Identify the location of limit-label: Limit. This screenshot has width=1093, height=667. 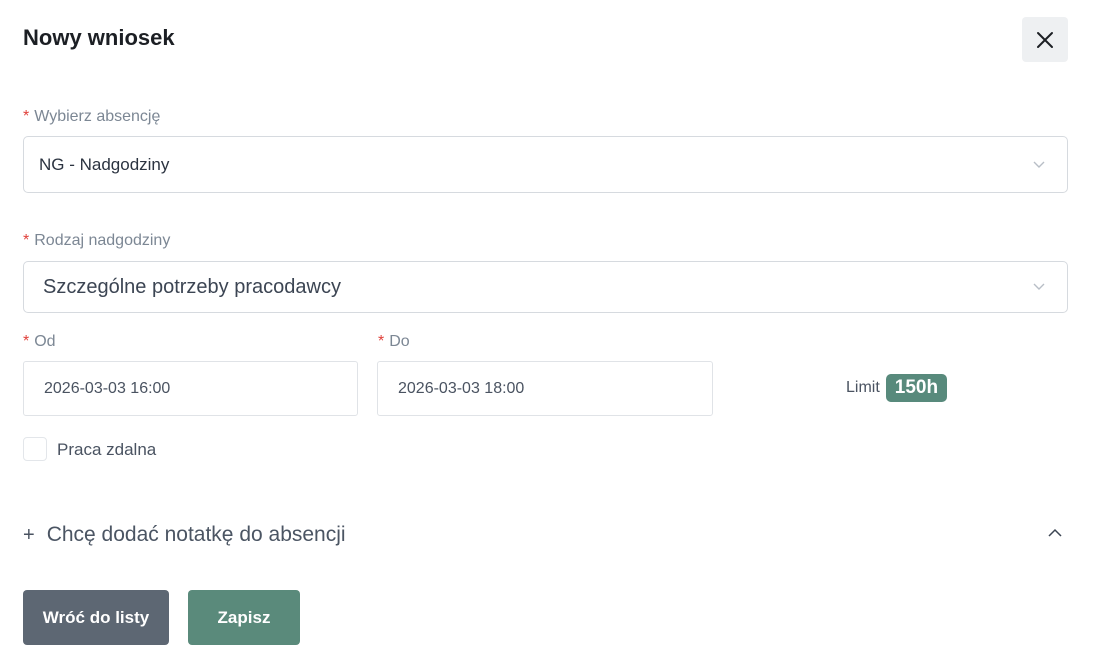
(863, 387).